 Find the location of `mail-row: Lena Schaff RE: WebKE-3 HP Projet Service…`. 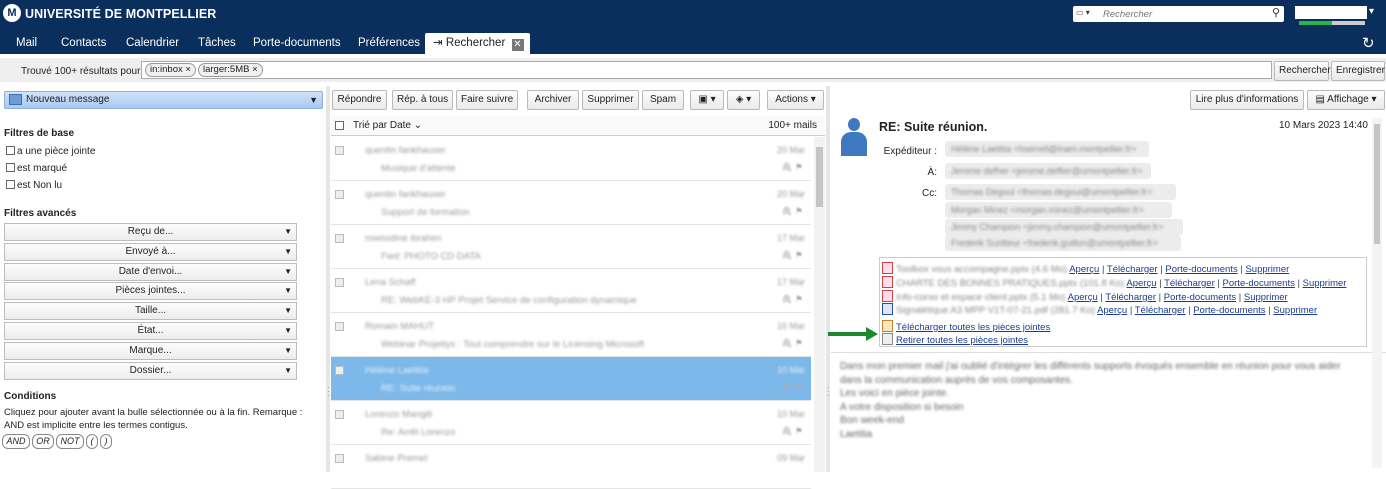

mail-row: Lena Schaff RE: WebKE-3 HP Projet Service… is located at coordinates (571, 291).